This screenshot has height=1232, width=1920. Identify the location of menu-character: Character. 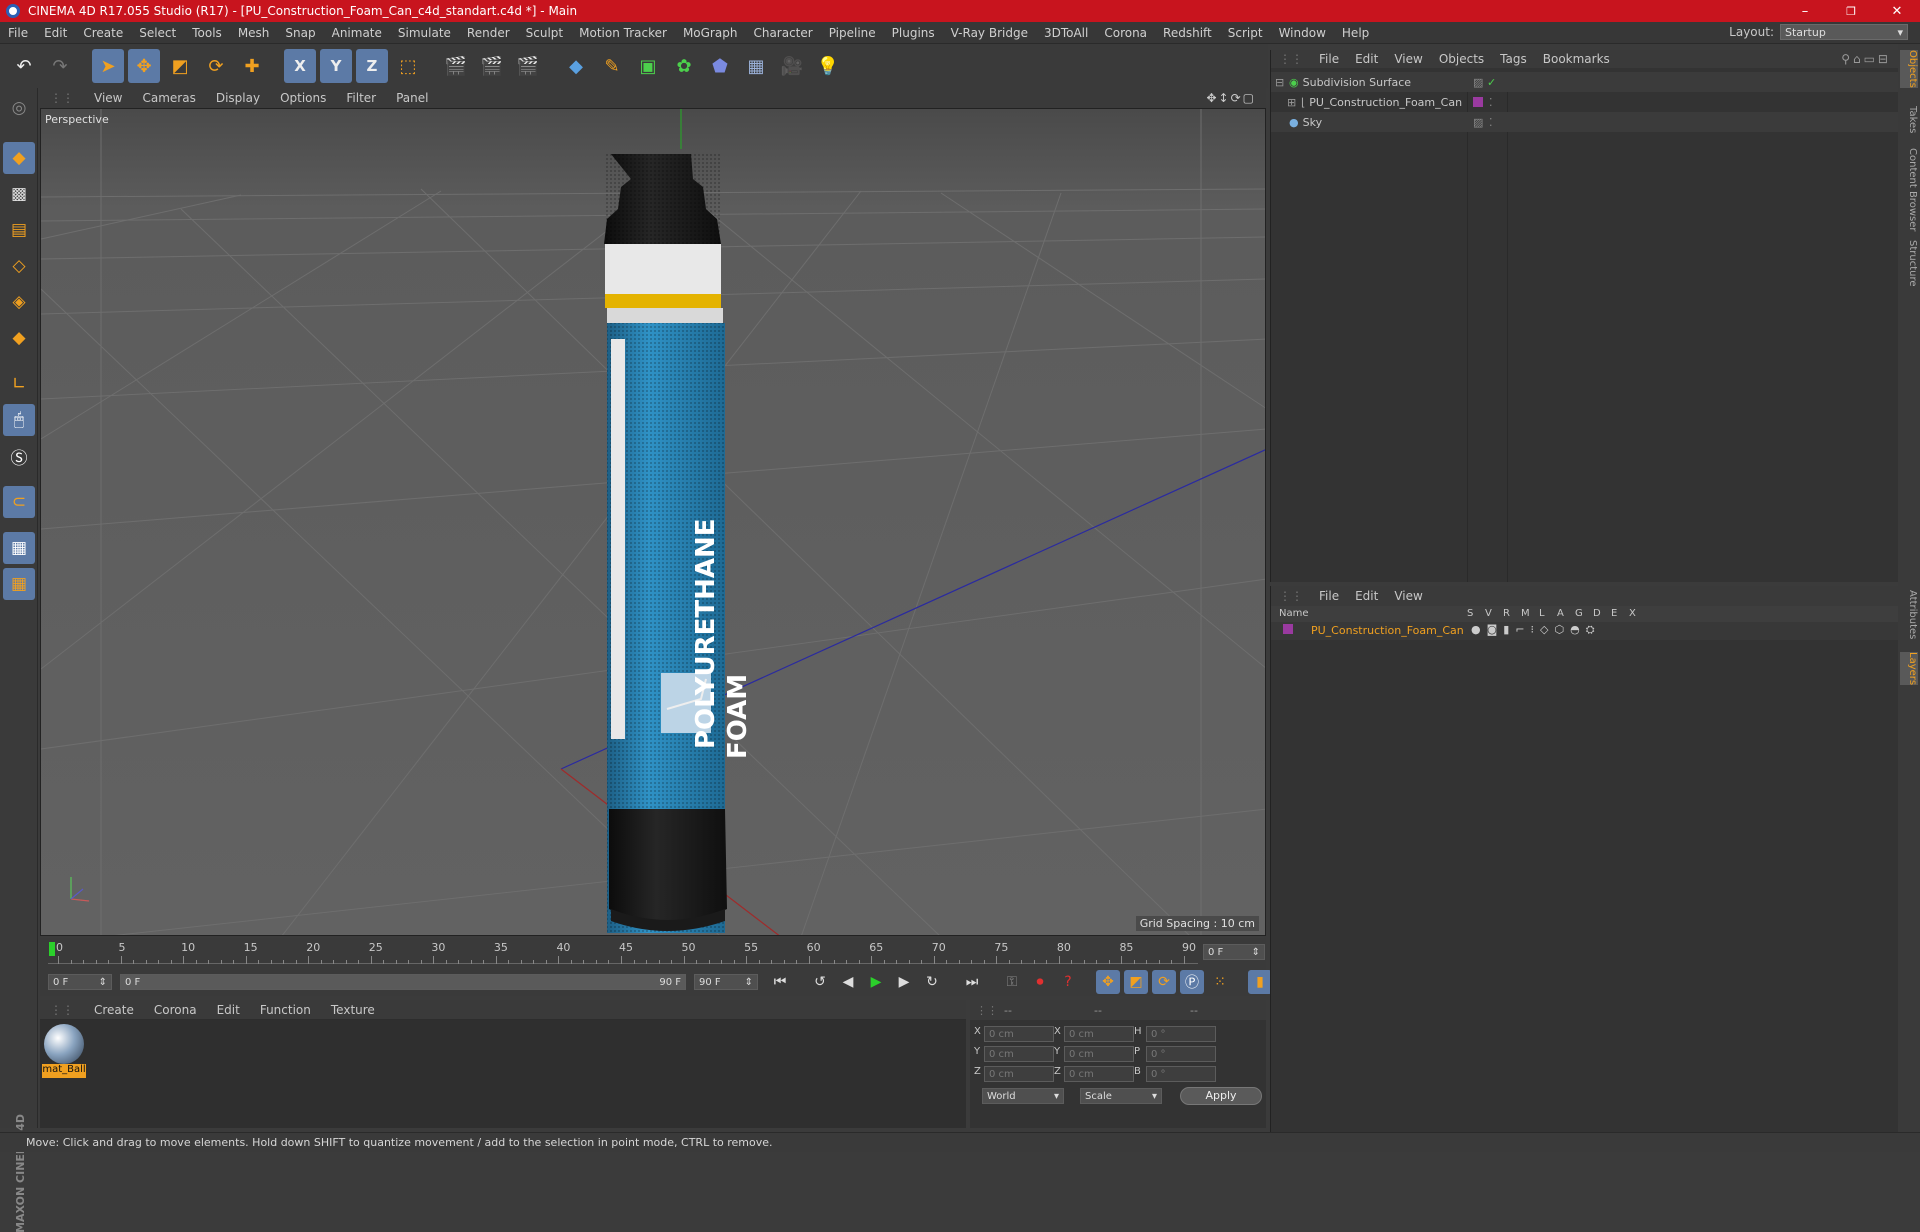
(782, 33).